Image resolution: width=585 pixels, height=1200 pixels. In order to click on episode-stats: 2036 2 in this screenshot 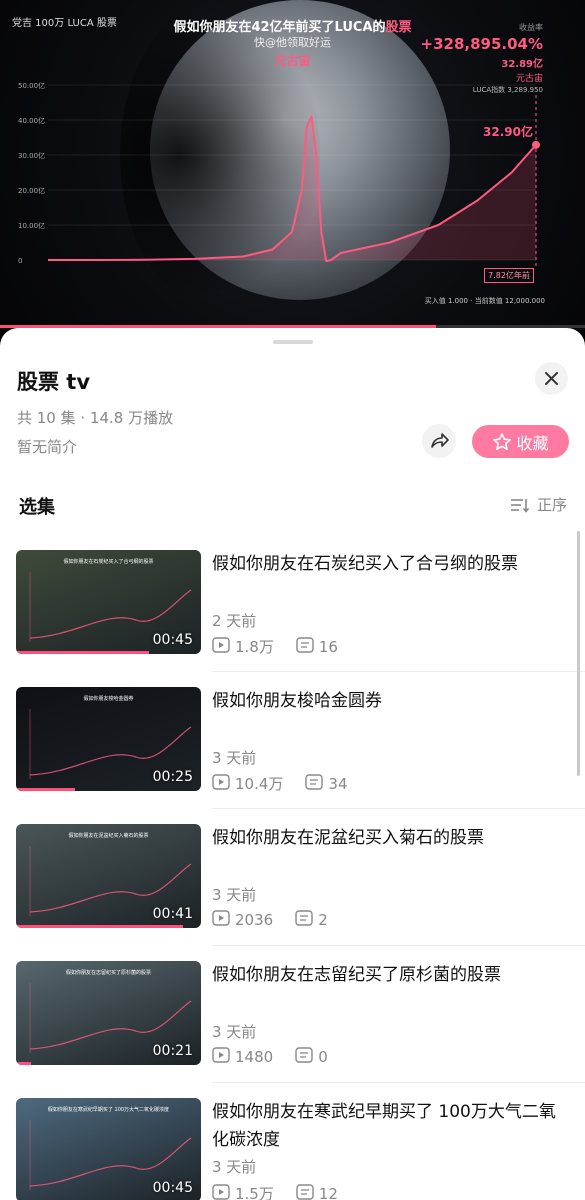, I will do `click(270, 920)`.